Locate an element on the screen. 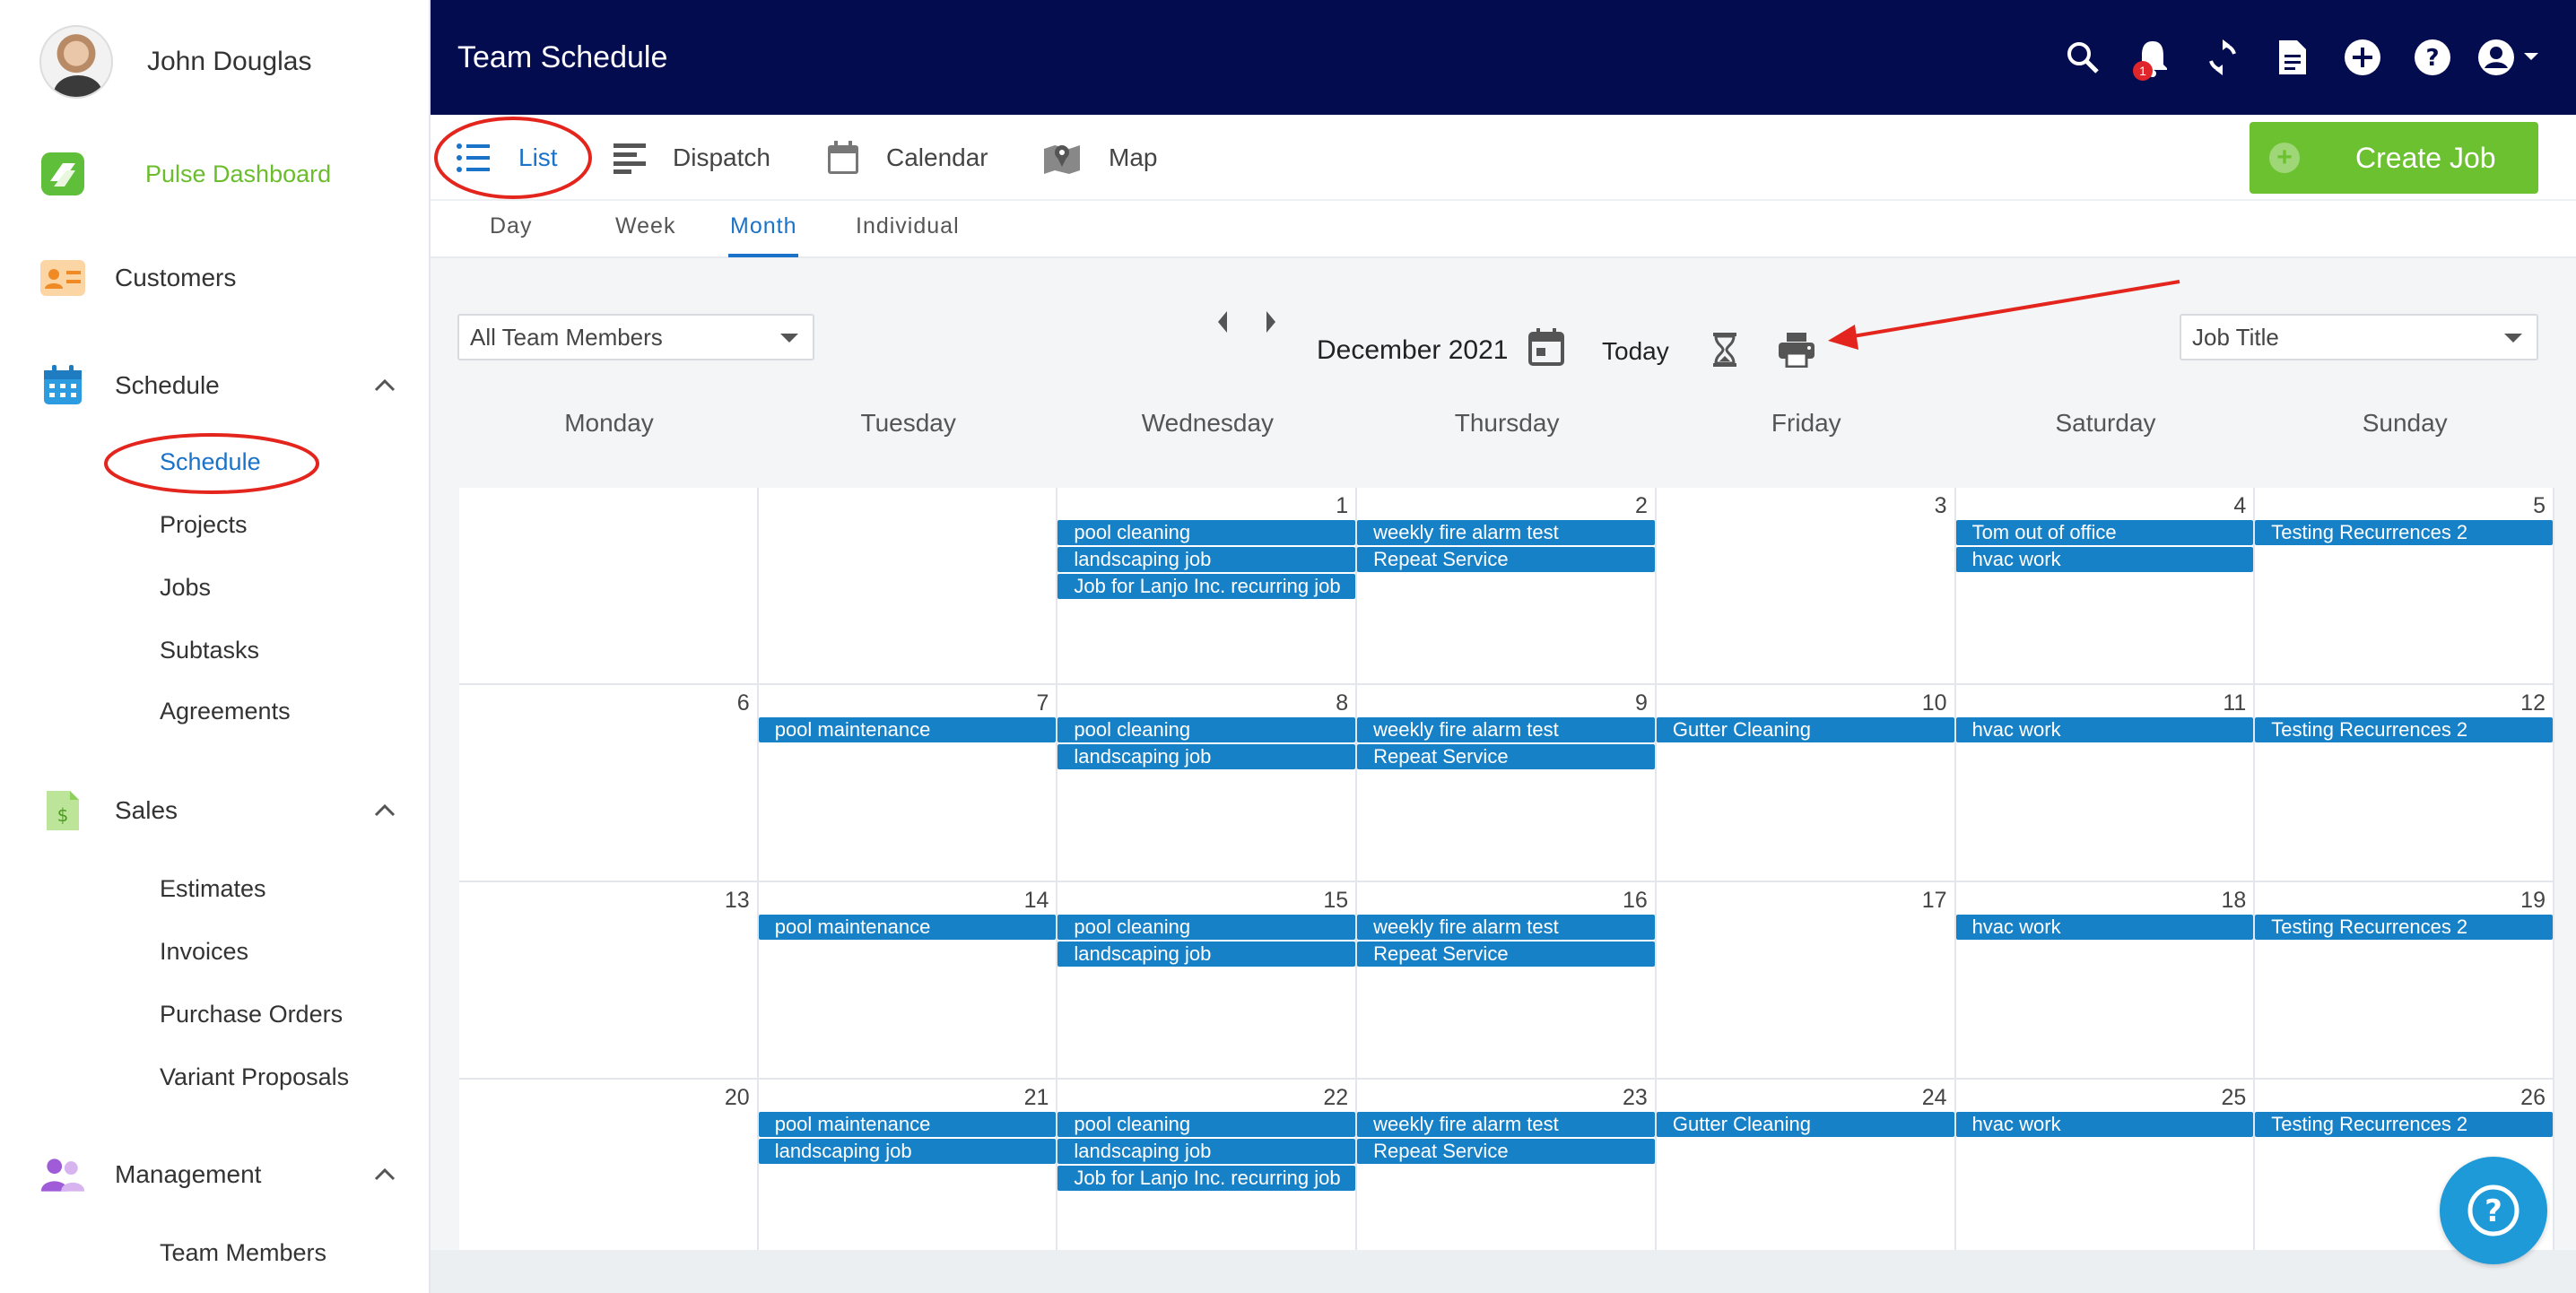 This screenshot has width=2576, height=1293. calendar-day-cell: 20 is located at coordinates (609, 1179).